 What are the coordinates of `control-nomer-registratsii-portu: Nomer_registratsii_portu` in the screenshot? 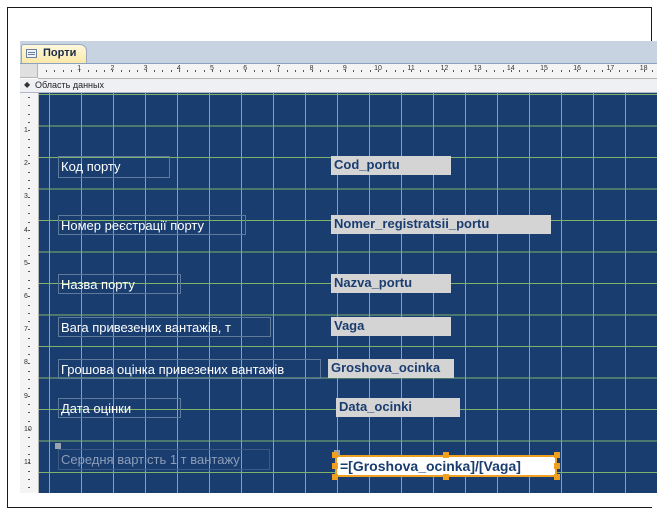 It's located at (441, 224).